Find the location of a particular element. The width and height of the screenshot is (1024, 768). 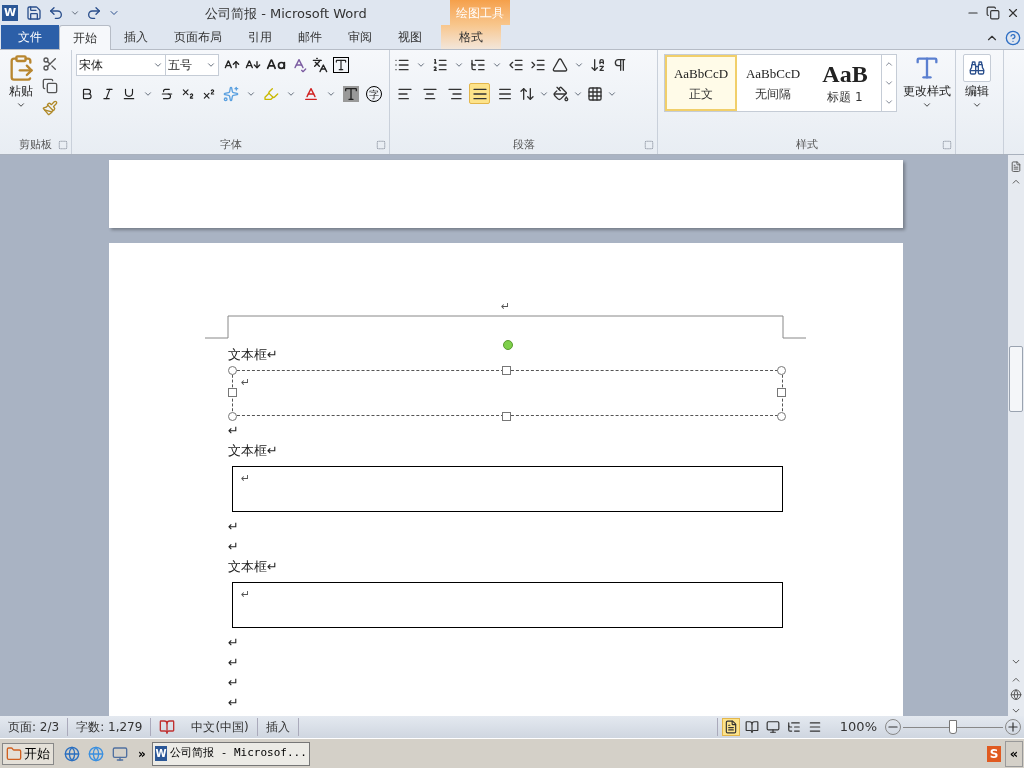

decrease-indent-icon is located at coordinates (516, 65).